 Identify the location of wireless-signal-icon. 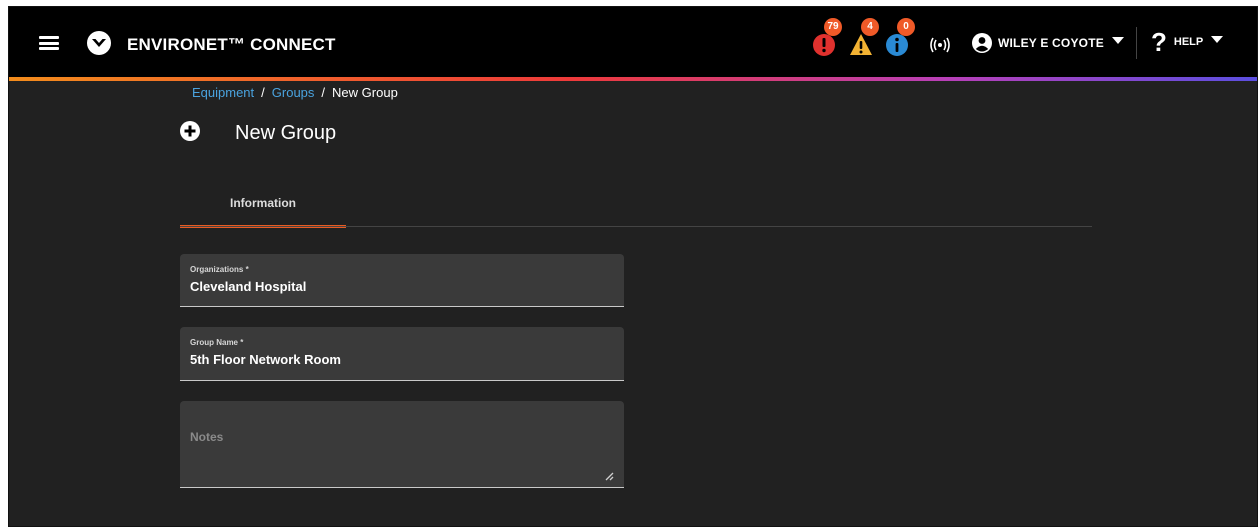
(940, 45).